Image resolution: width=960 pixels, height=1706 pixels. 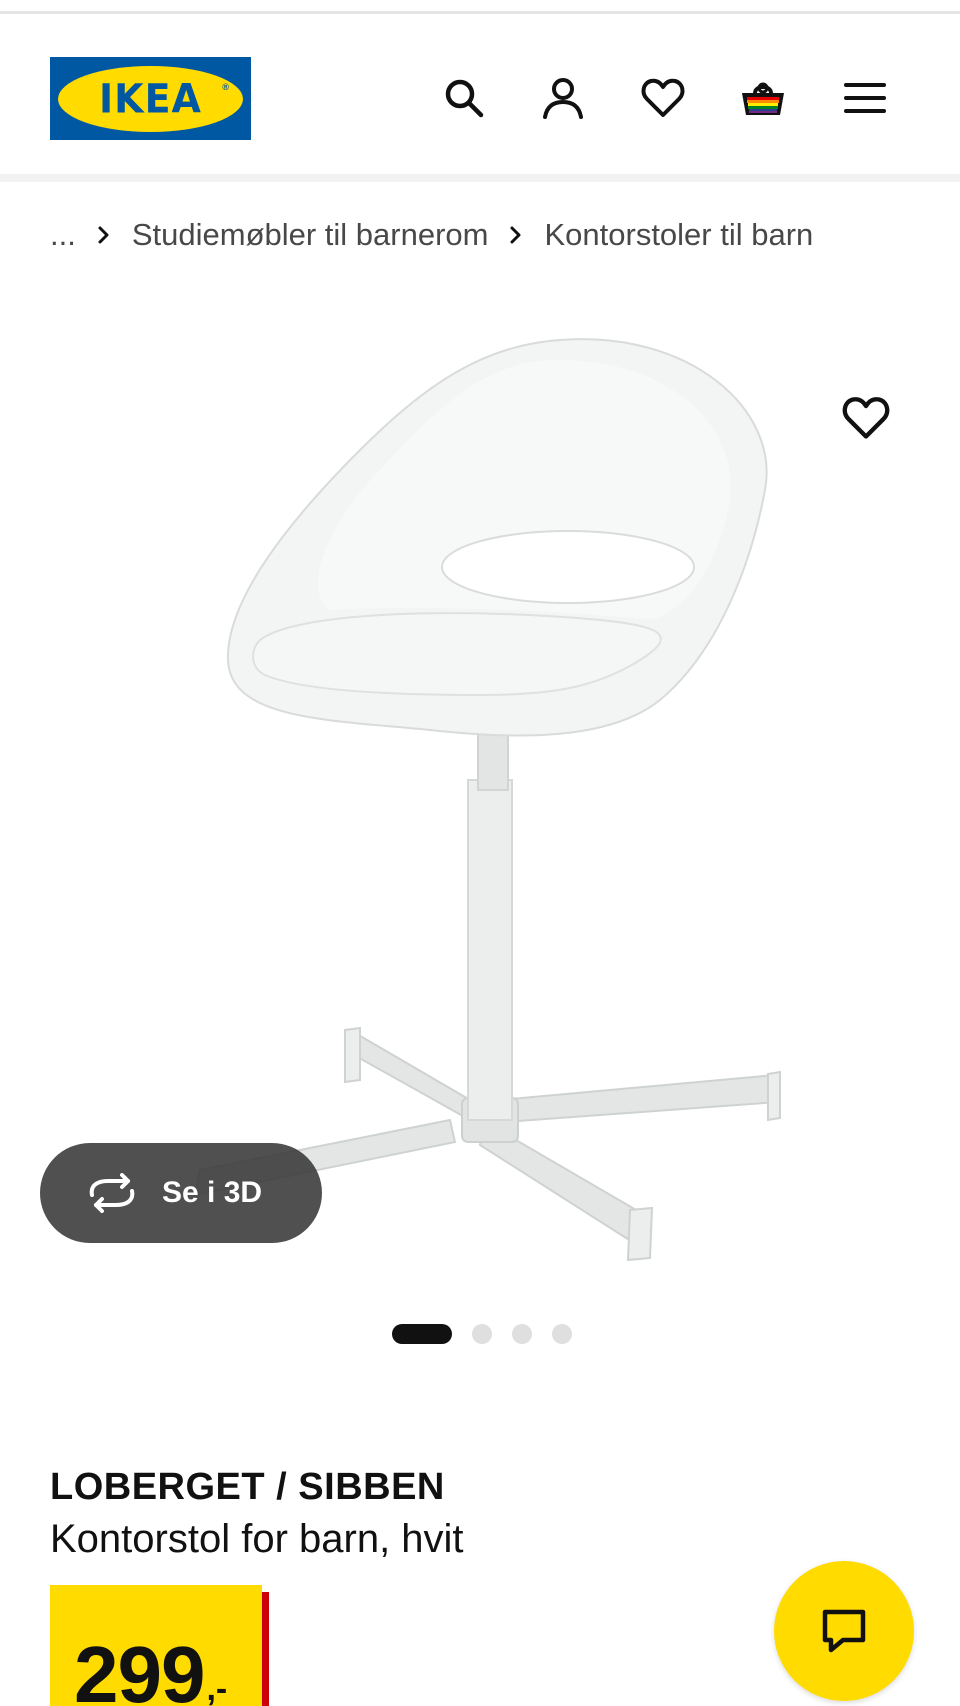 I want to click on user-icon, so click(x=563, y=98).